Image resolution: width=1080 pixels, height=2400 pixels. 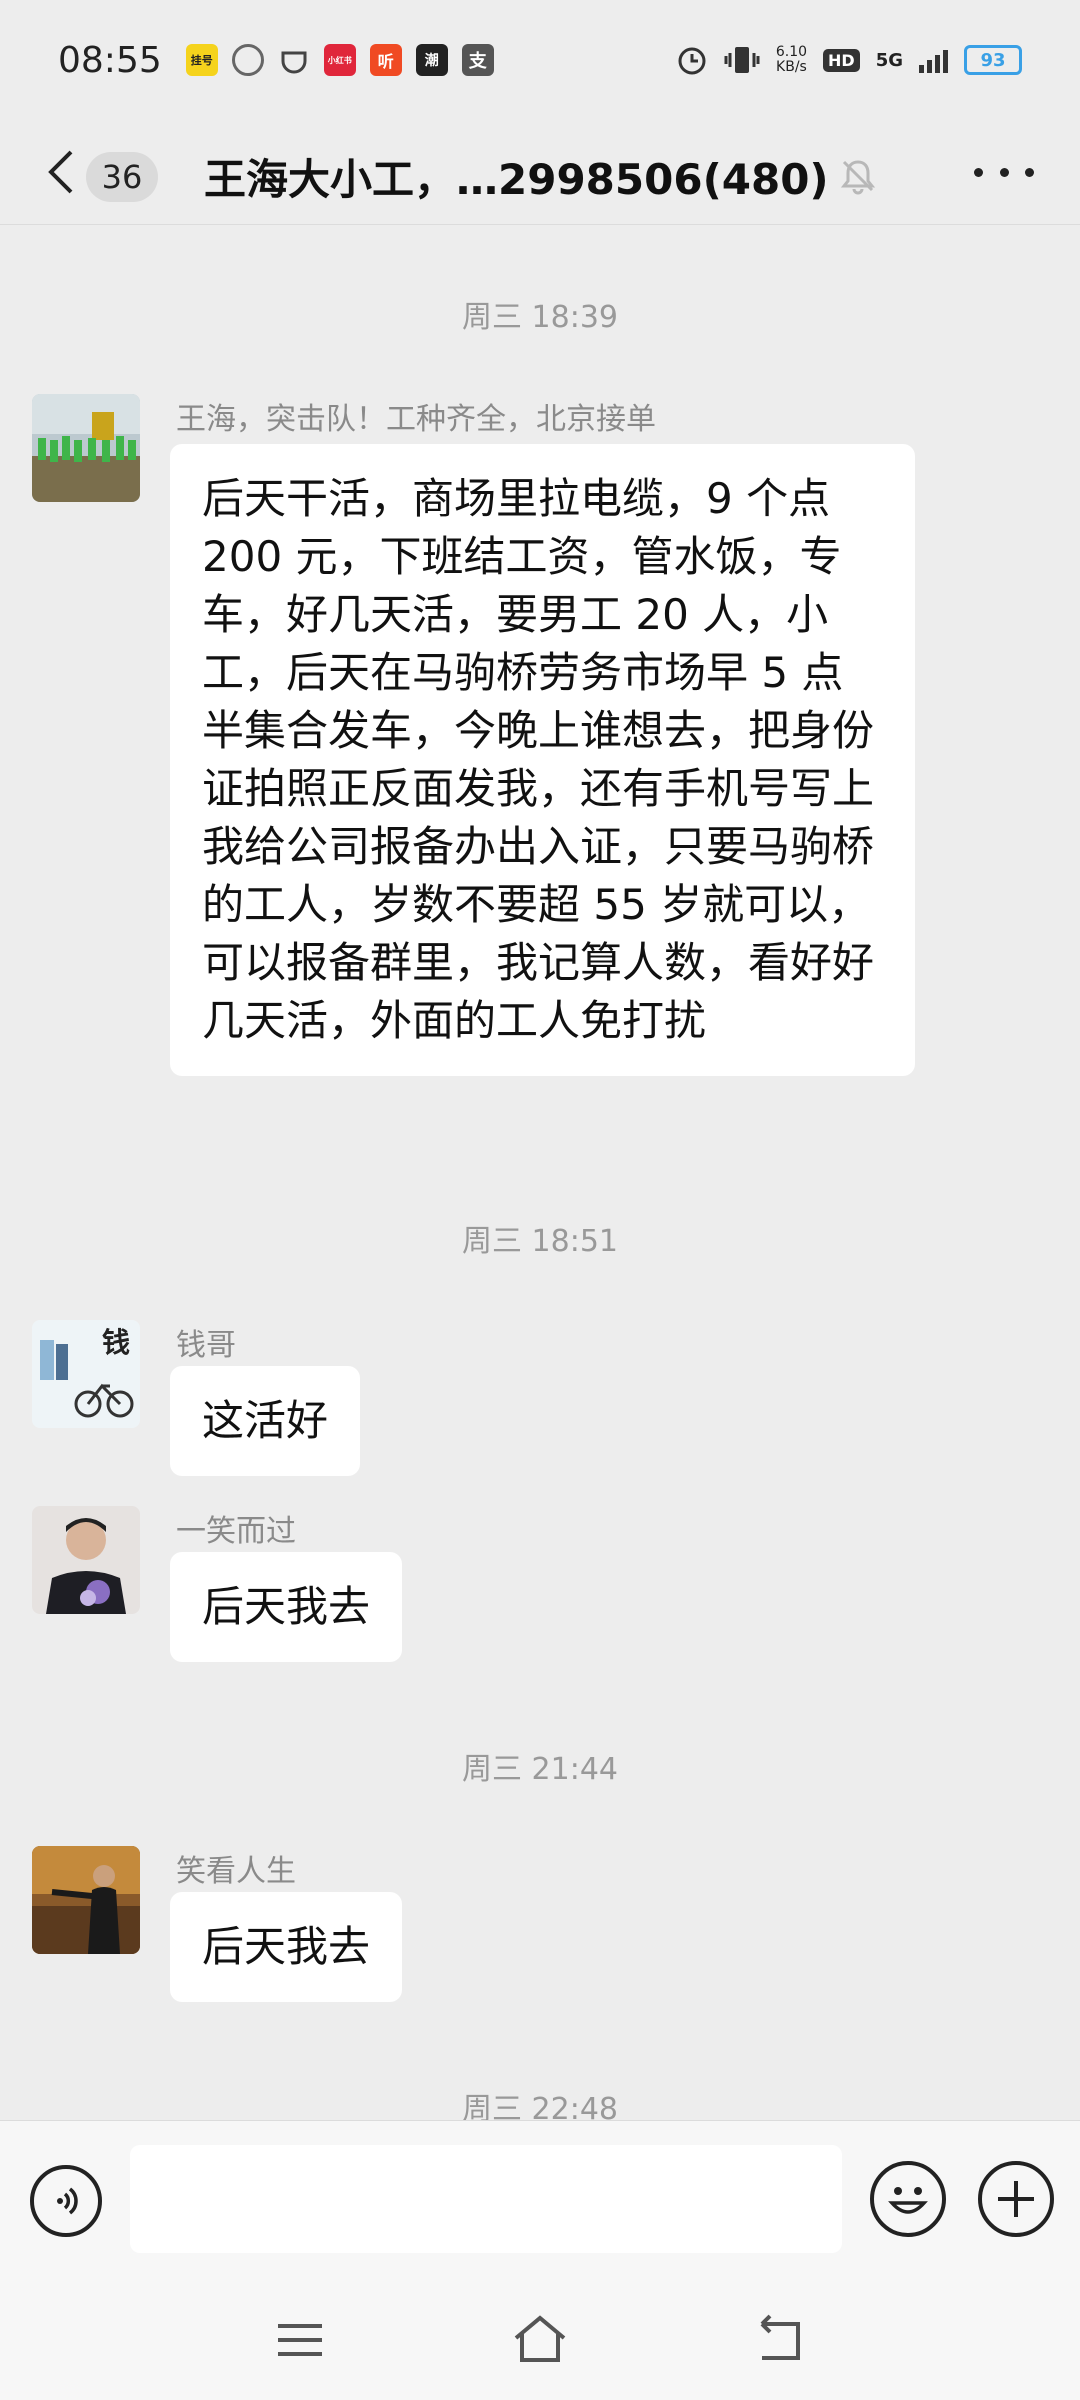 What do you see at coordinates (933, 60) in the screenshot?
I see `signal-icon` at bounding box center [933, 60].